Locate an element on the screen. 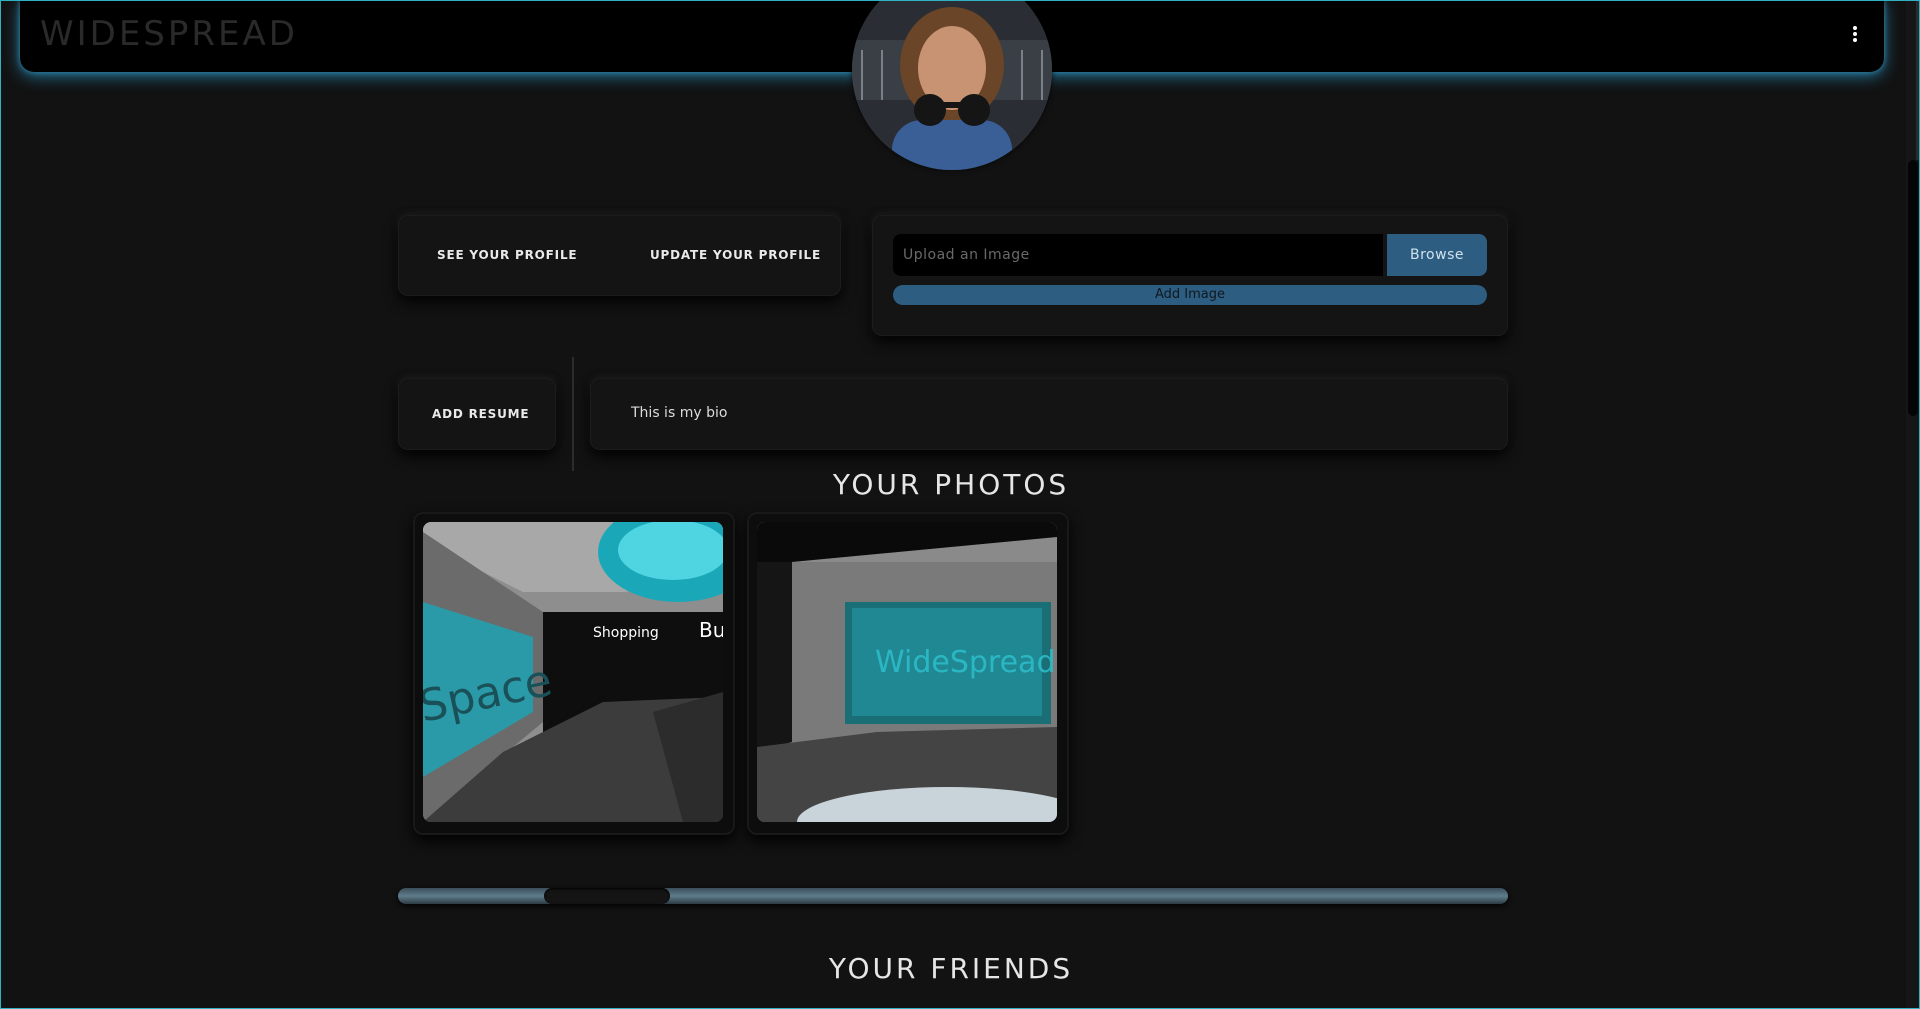 The image size is (1920, 1009). photo-2-text-widespread: WideSpread is located at coordinates (965, 662).